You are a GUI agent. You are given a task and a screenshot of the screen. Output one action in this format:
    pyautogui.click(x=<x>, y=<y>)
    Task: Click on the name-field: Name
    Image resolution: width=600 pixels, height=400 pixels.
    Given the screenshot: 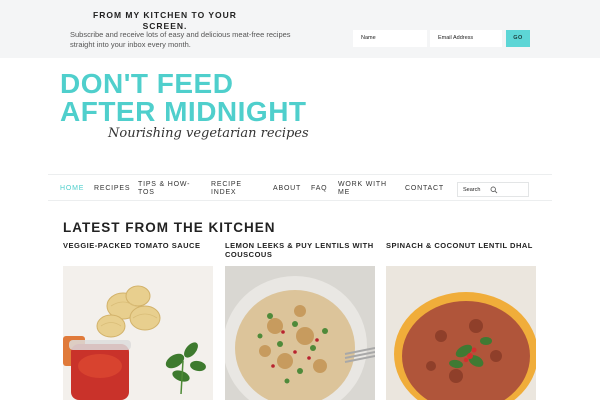 What is the action you would take?
    pyautogui.click(x=390, y=38)
    